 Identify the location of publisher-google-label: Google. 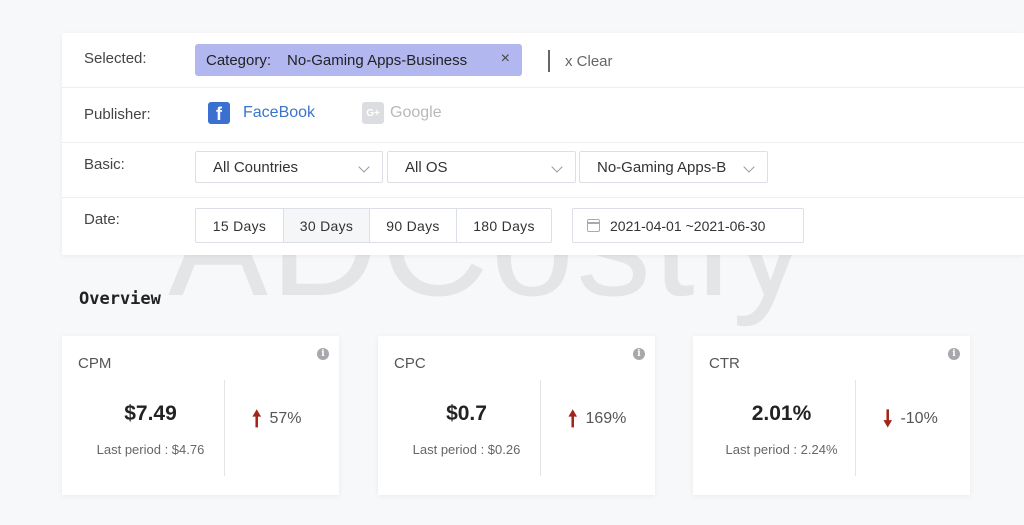
(416, 112).